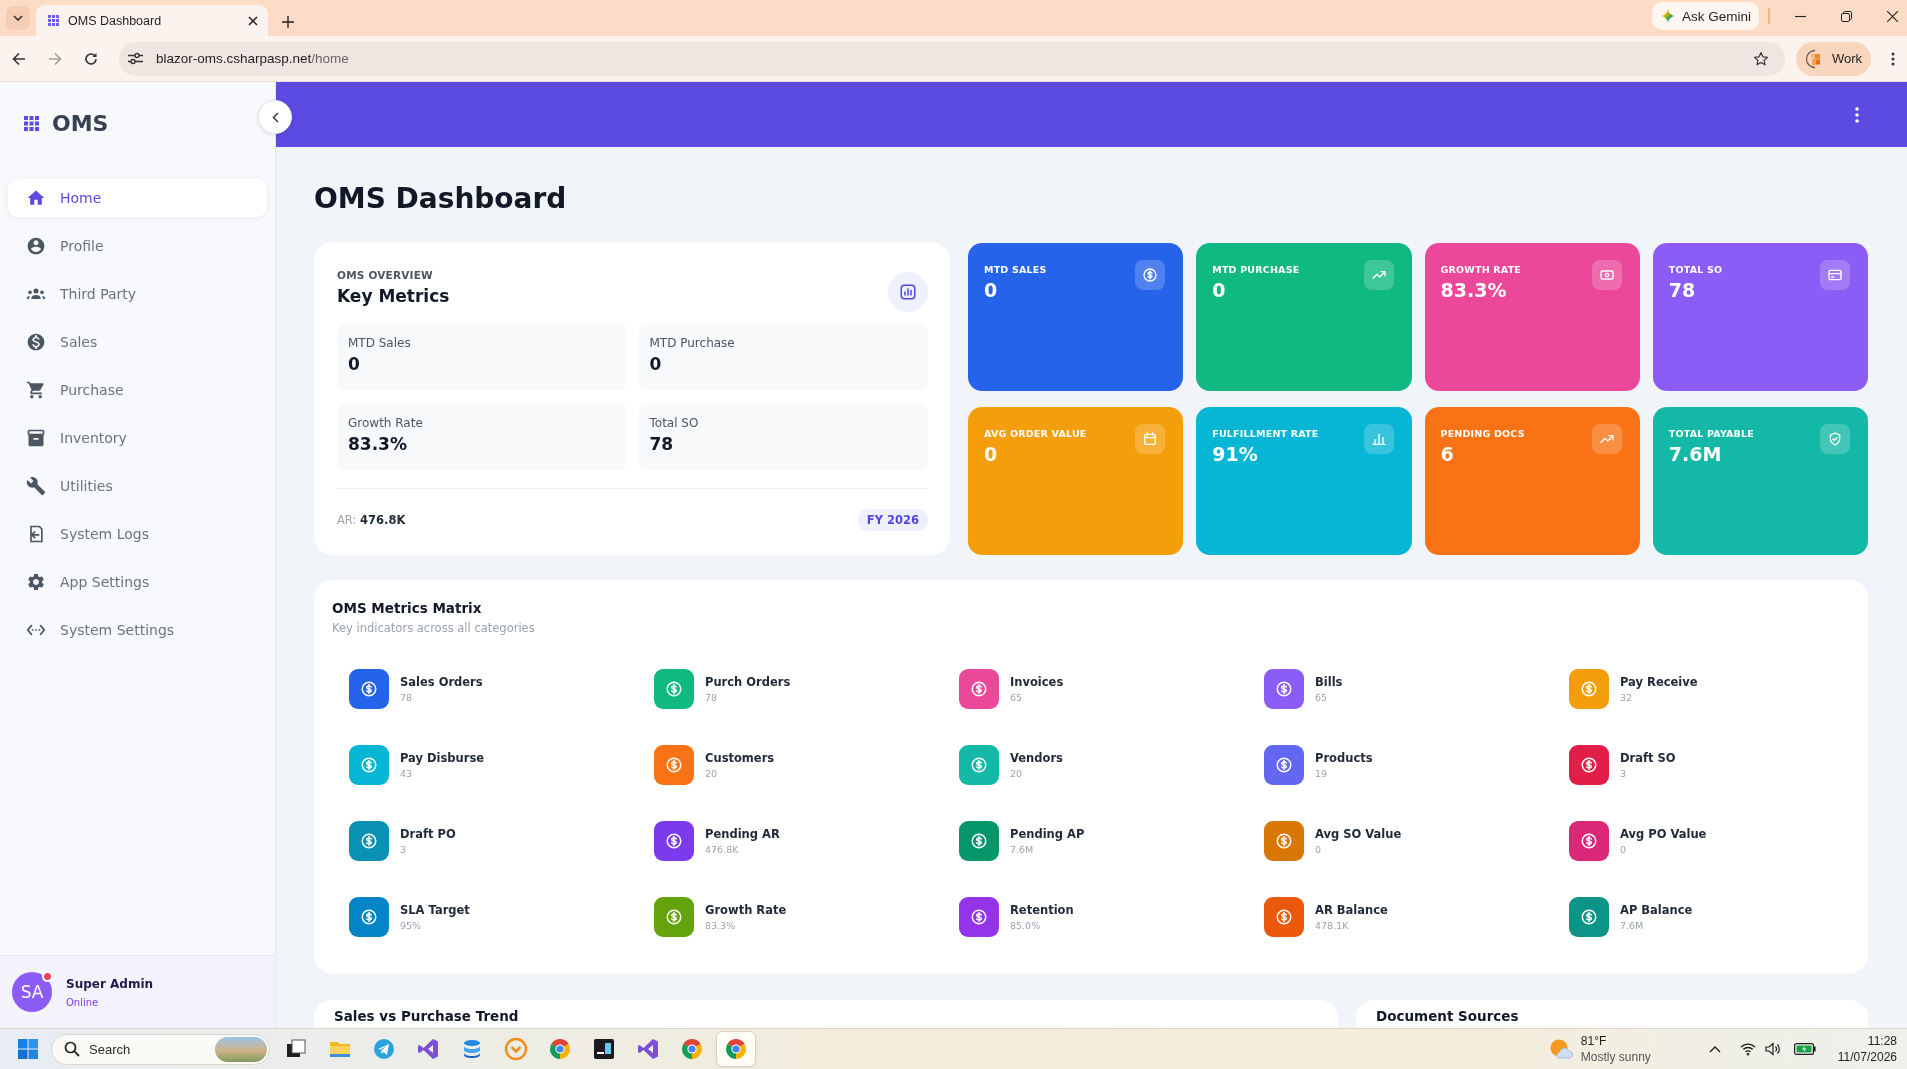  I want to click on tile-value: 6, so click(1447, 454).